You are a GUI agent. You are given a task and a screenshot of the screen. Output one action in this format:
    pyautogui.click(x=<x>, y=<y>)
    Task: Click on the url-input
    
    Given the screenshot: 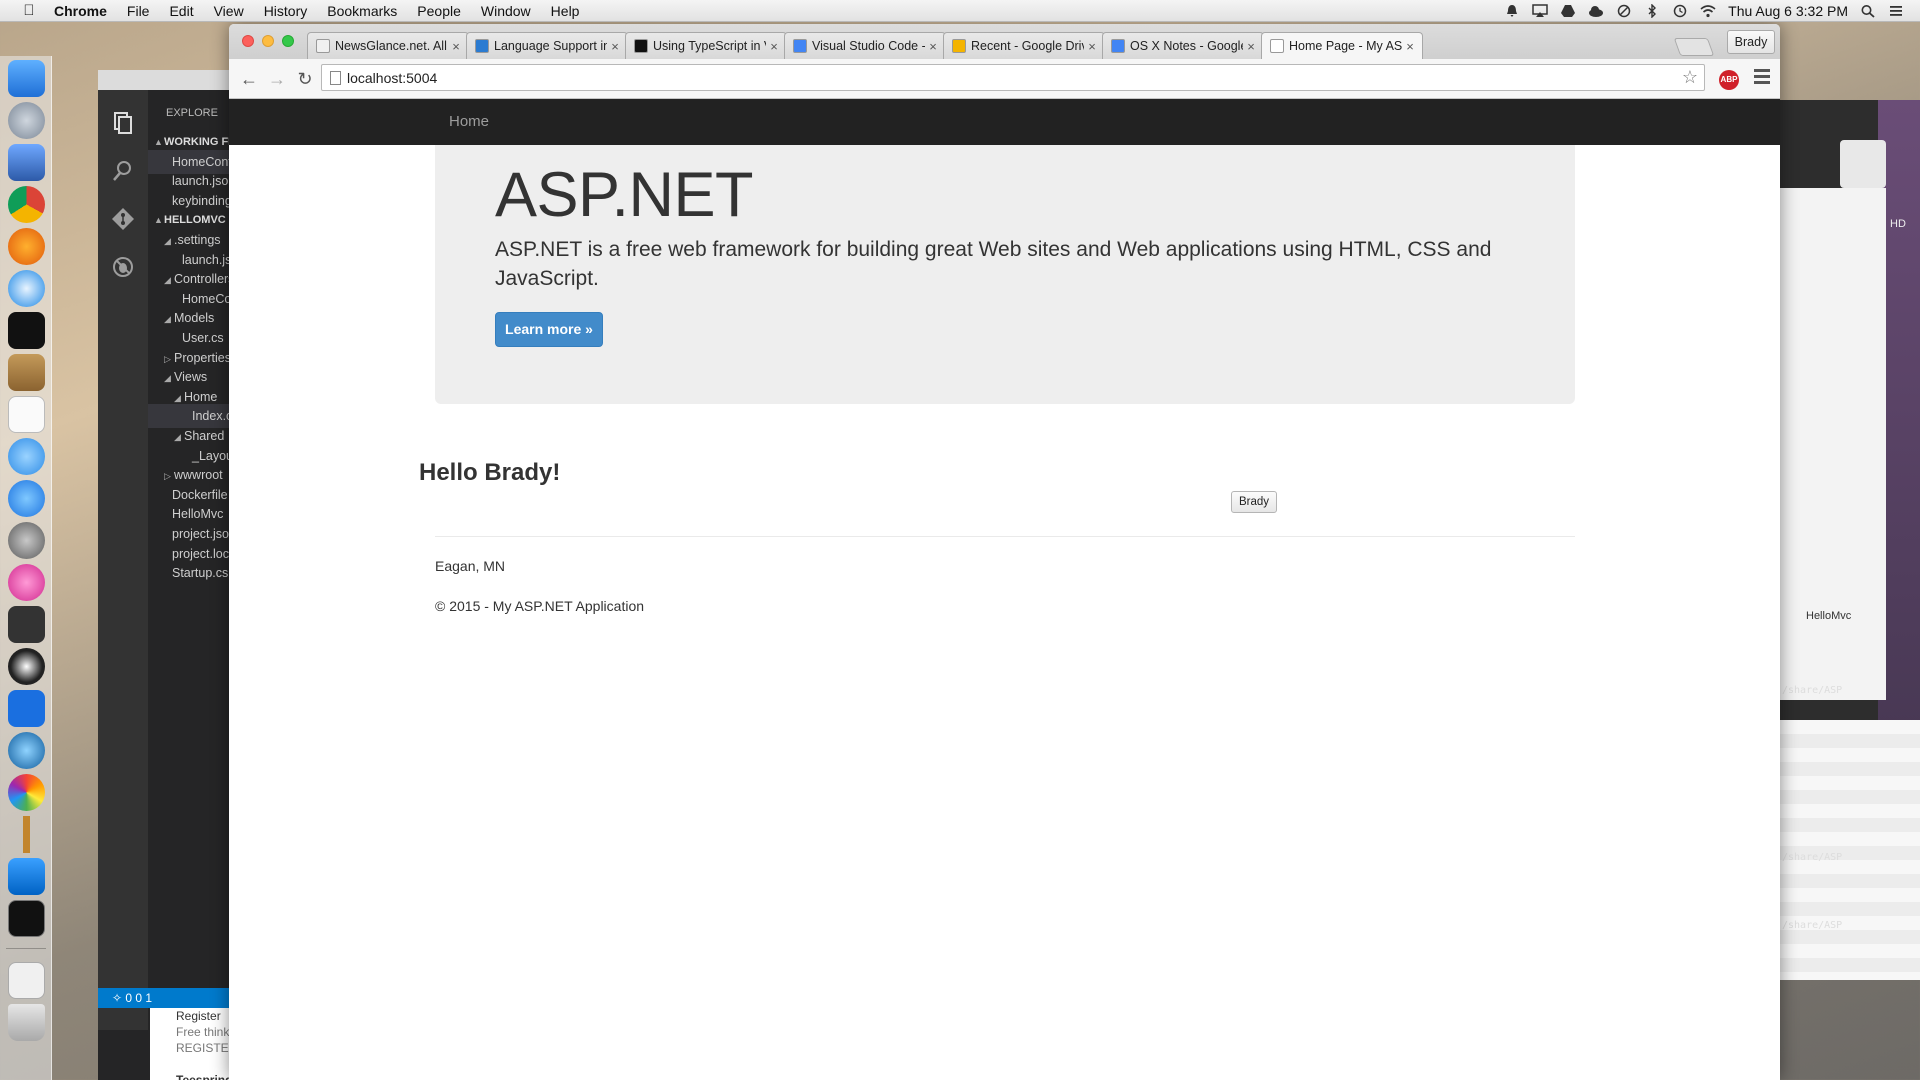 What is the action you would take?
    pyautogui.click(x=997, y=77)
    